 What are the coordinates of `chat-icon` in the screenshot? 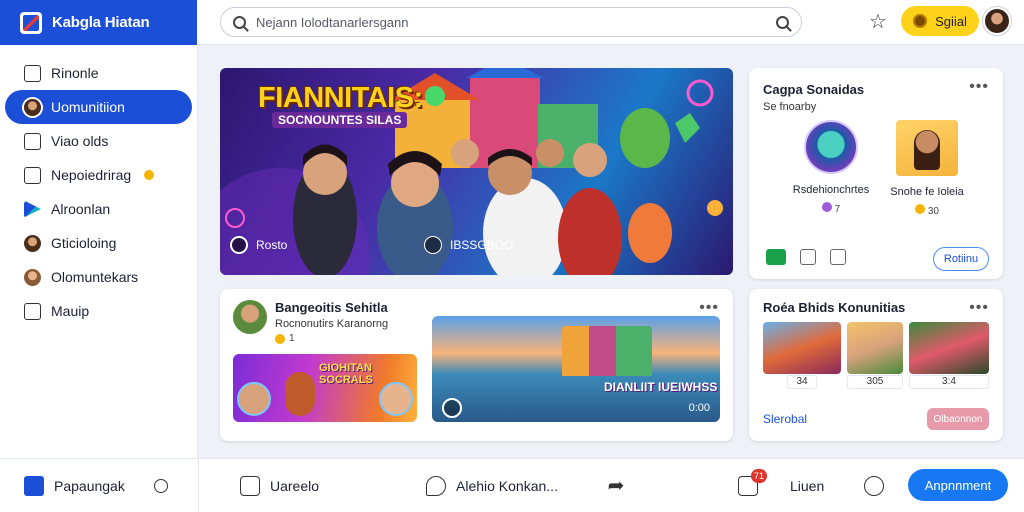 It's located at (776, 257).